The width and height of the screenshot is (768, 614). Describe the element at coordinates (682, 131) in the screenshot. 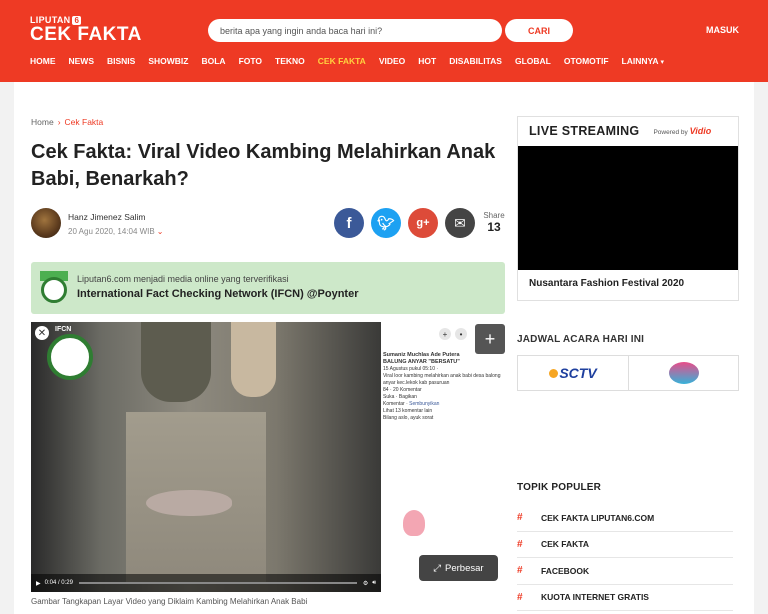

I see `powered-by: Powered by Vidio` at that location.